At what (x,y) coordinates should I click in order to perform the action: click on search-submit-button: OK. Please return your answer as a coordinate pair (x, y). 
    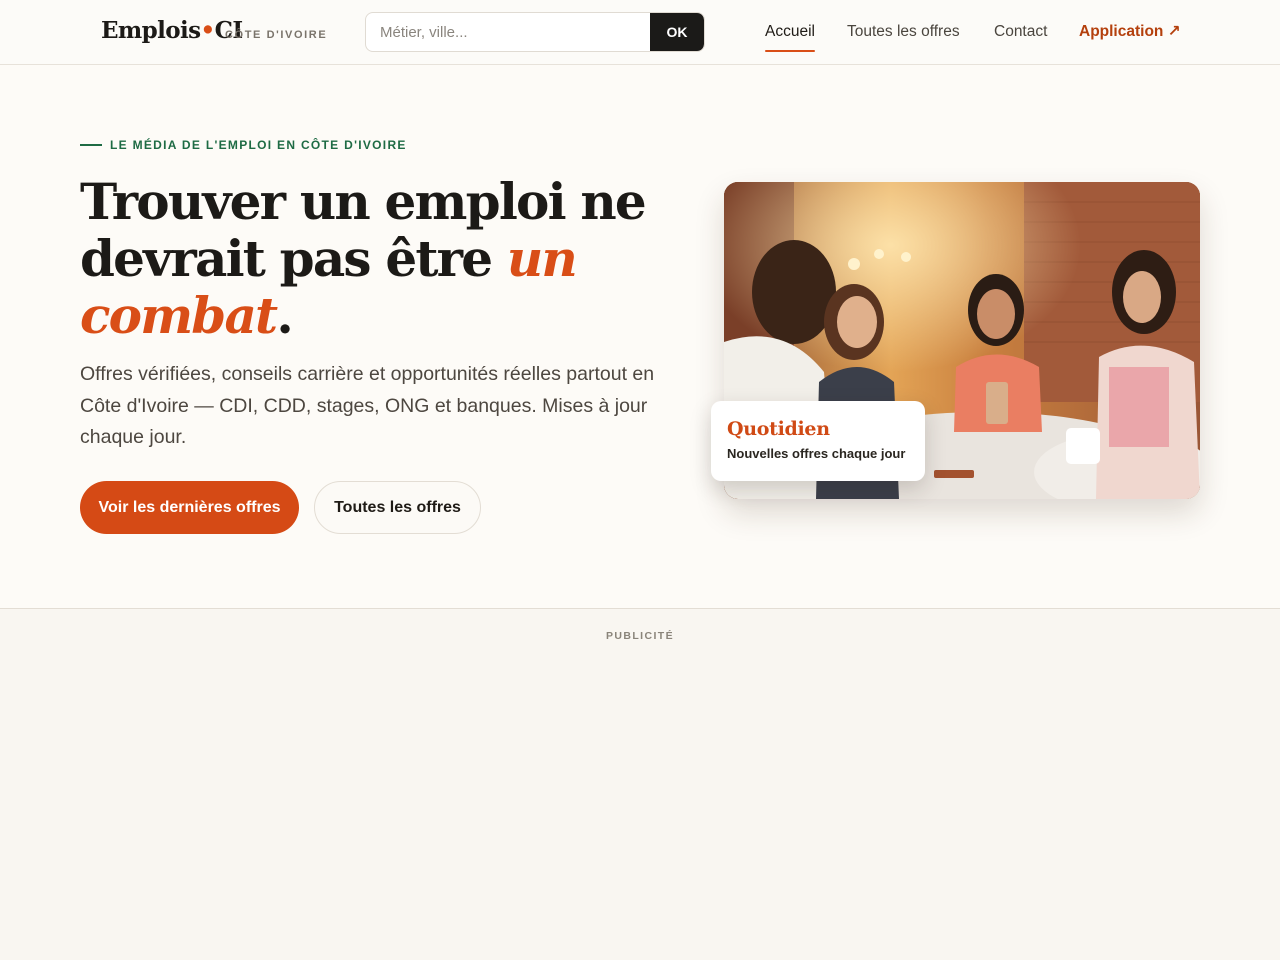
    Looking at the image, I should click on (677, 32).